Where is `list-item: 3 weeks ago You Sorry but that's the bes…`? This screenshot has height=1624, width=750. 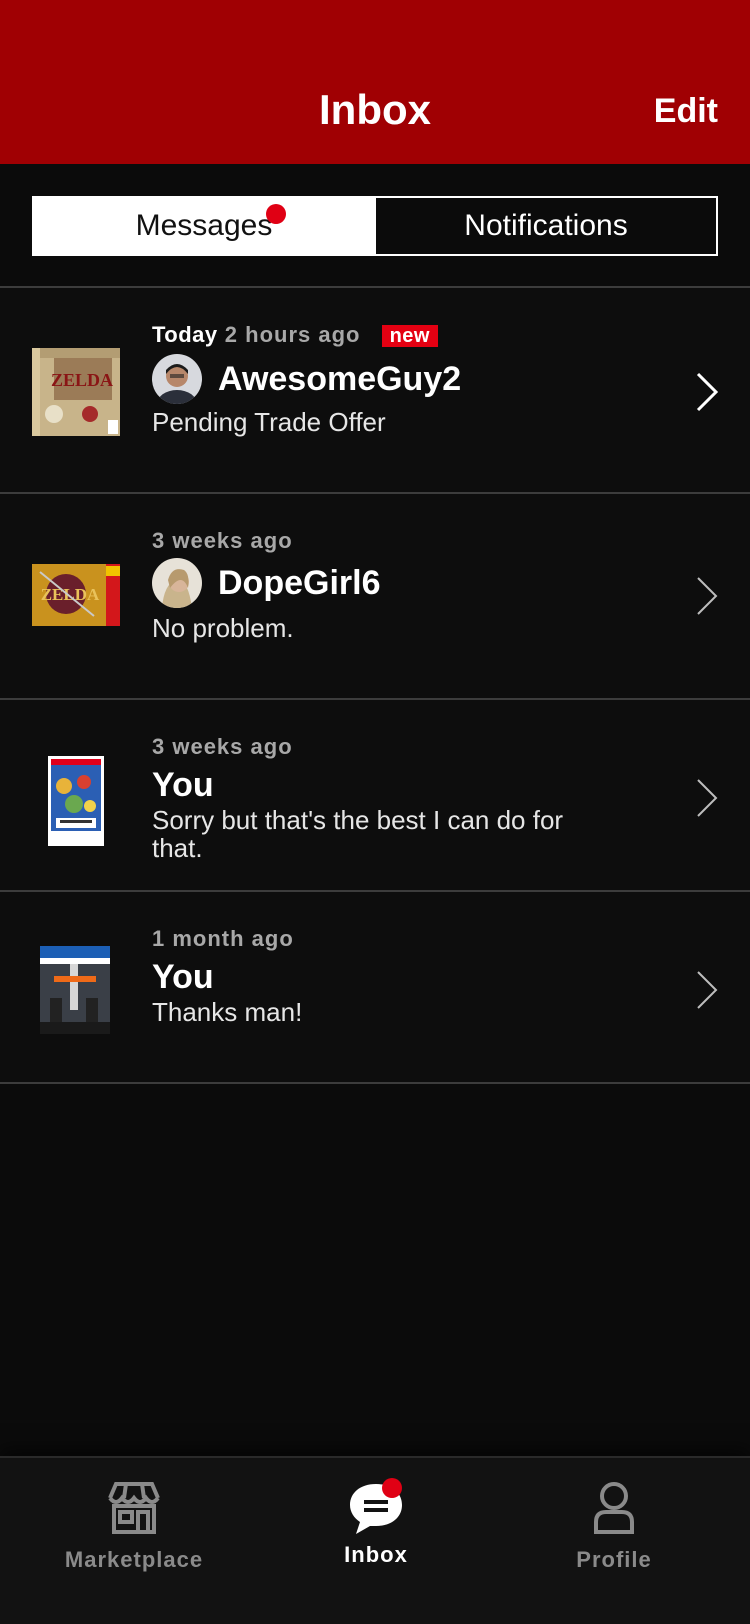 list-item: 3 weeks ago You Sorry but that's the bes… is located at coordinates (375, 795).